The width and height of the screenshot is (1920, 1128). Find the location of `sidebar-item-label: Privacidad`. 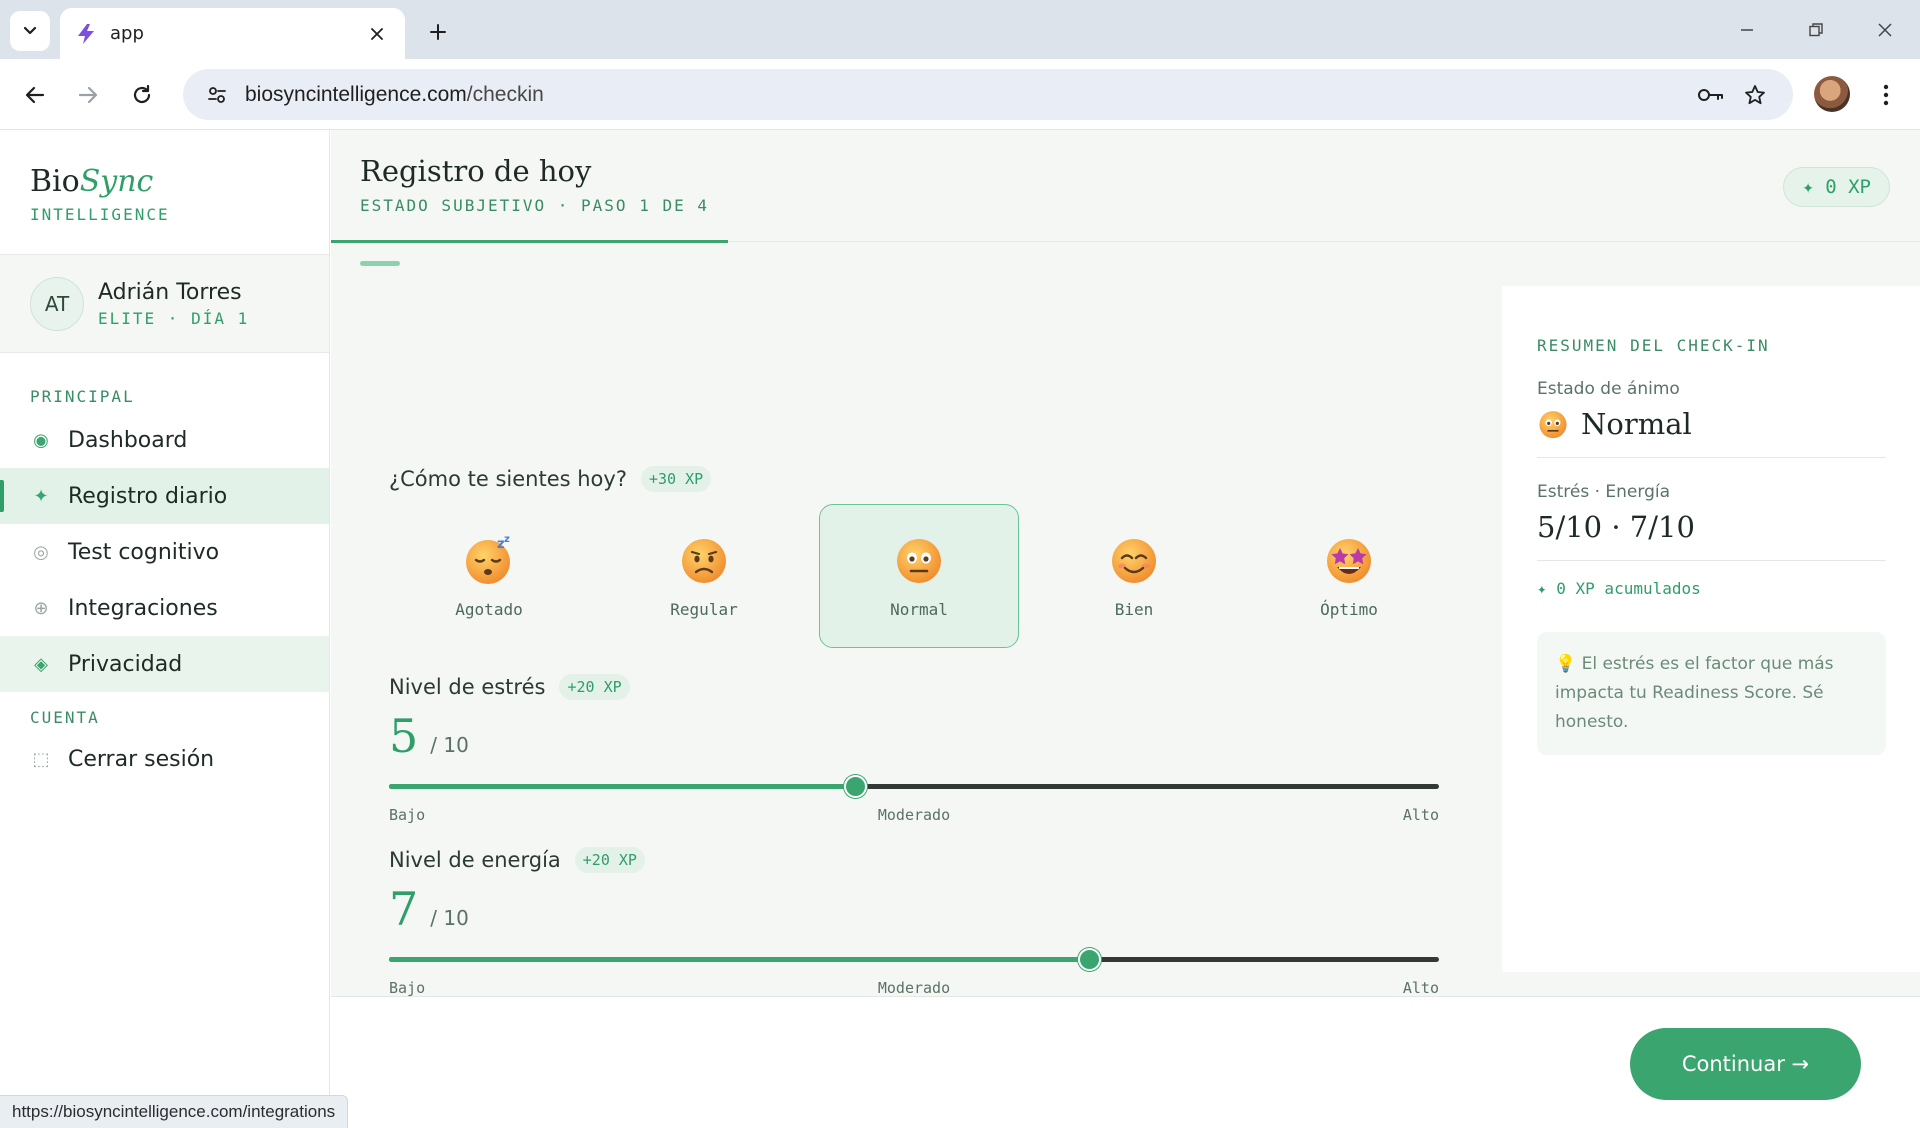

sidebar-item-label: Privacidad is located at coordinates (125, 664).